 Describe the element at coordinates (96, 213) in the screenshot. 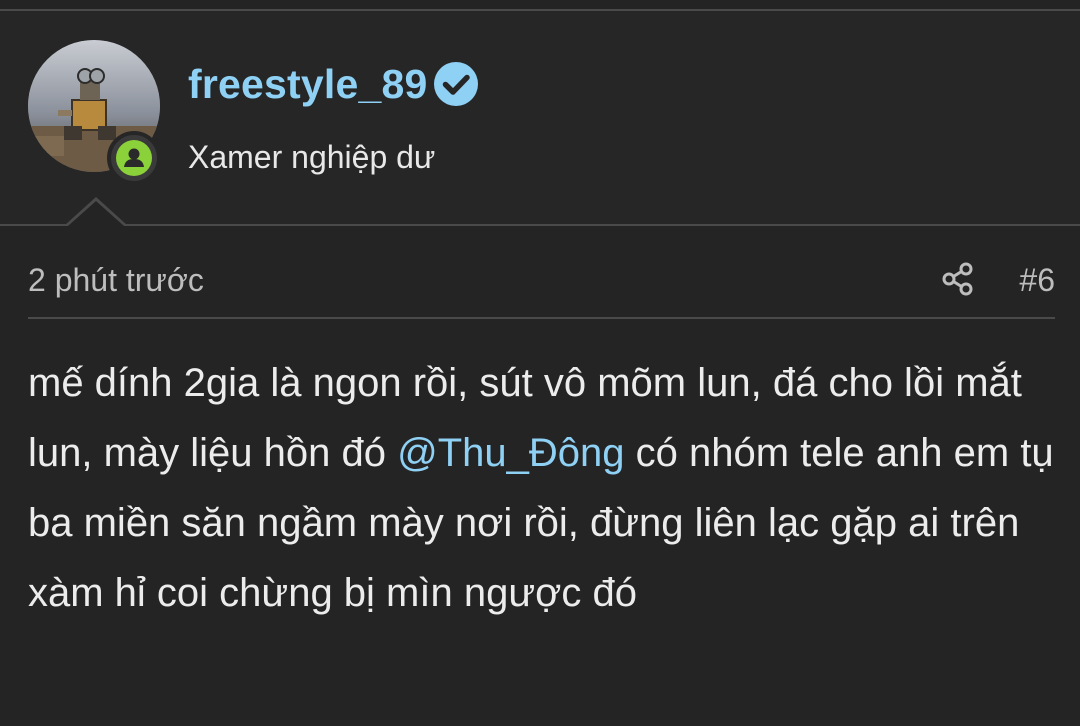

I see `header-pointer-fill` at that location.